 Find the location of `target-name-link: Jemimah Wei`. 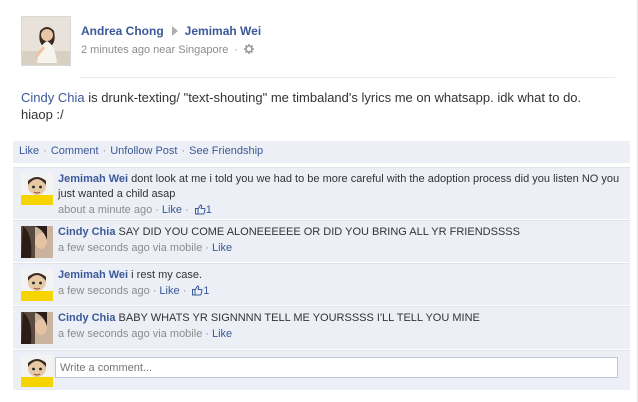

target-name-link: Jemimah Wei is located at coordinates (223, 31).